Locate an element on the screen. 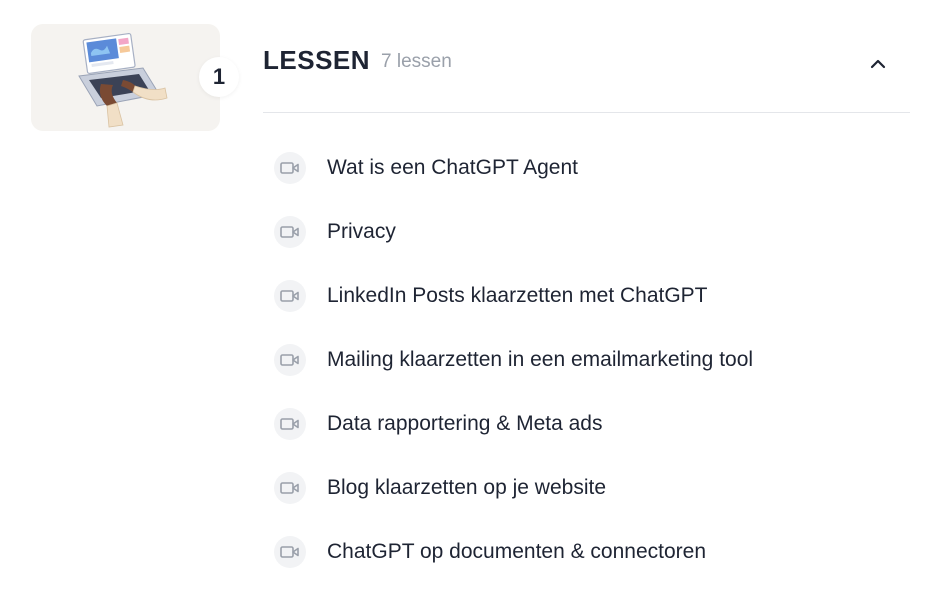 This screenshot has height=600, width=942. lesson-item: Data rapportering & Meta ads is located at coordinates (592, 424).